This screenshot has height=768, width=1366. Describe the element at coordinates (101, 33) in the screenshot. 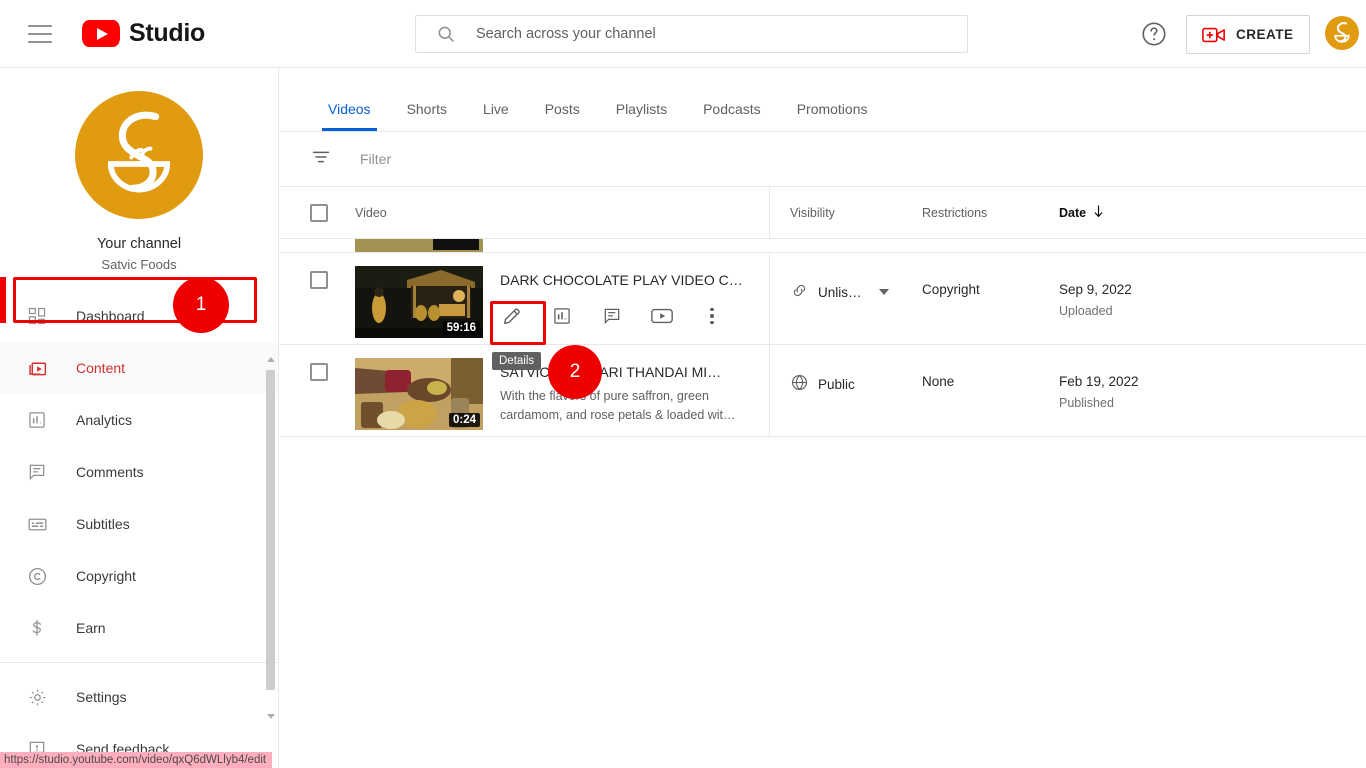

I see `youtube-logo-icon` at that location.